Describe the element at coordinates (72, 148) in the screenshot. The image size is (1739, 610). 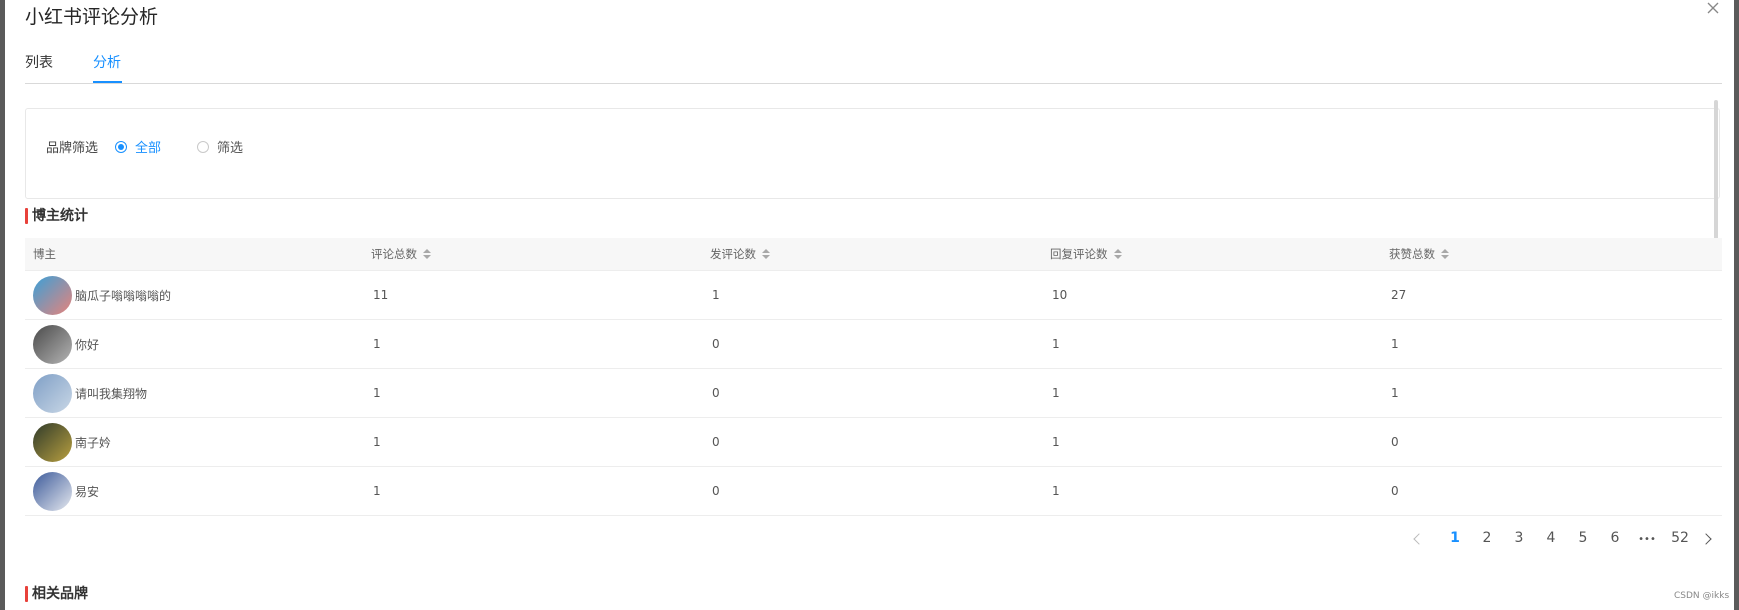
I see `brand-filter-label: 品牌筛选` at that location.